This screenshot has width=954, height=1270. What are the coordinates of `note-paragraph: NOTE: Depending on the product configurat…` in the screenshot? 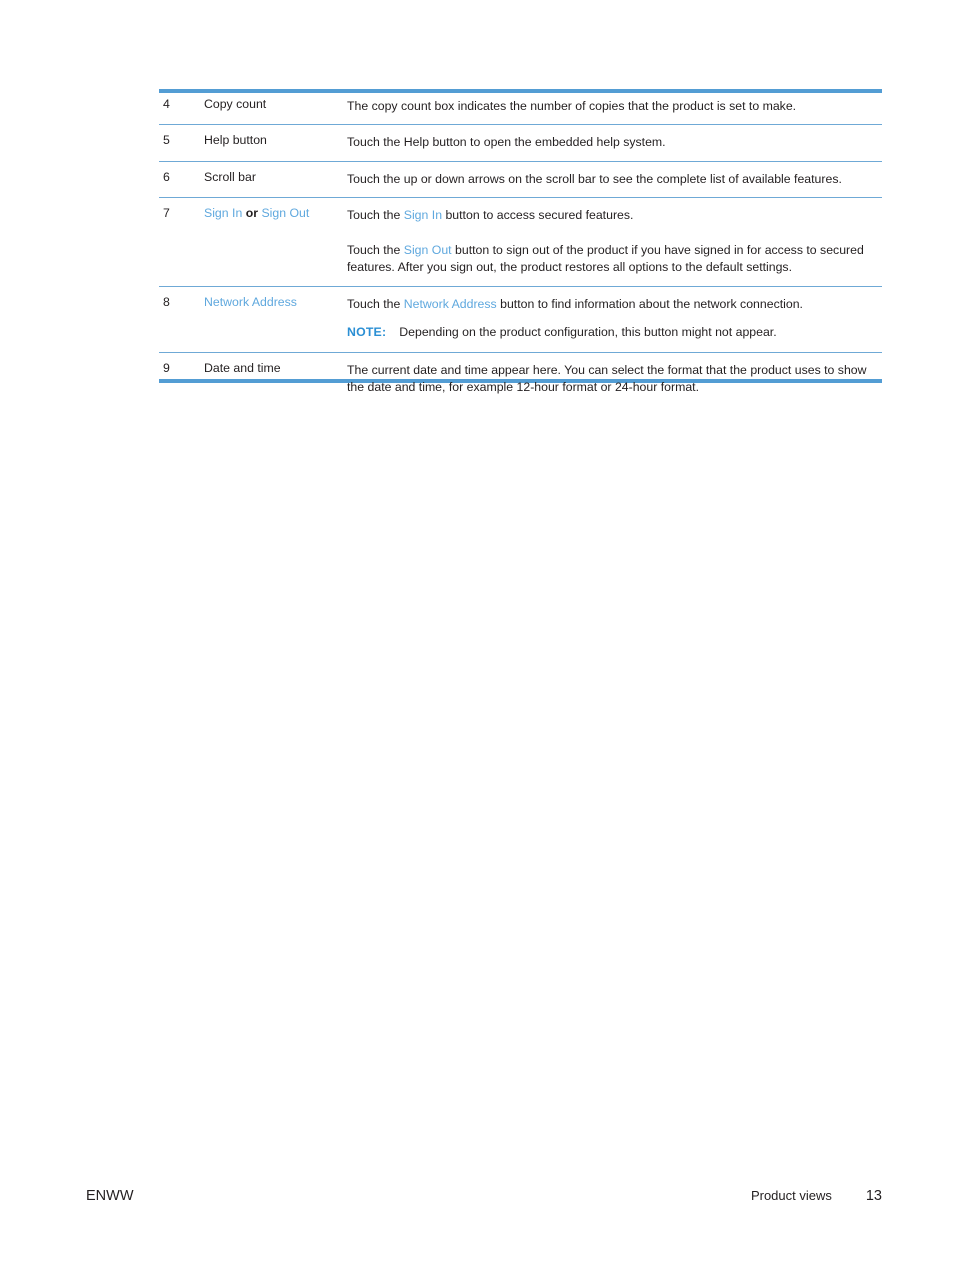 It's located at (613, 332).